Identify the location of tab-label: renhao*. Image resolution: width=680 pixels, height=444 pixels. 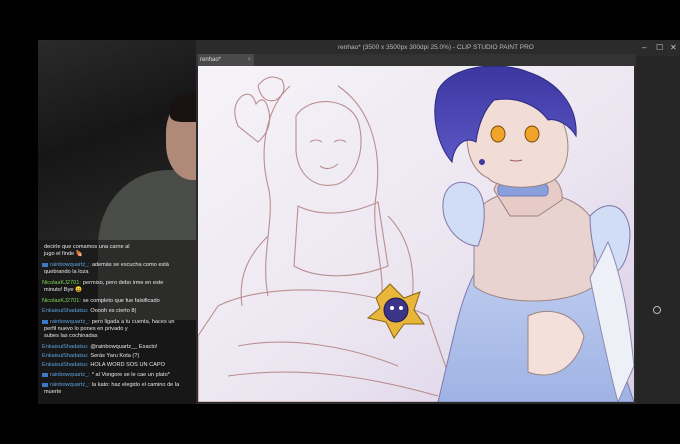
(211, 60).